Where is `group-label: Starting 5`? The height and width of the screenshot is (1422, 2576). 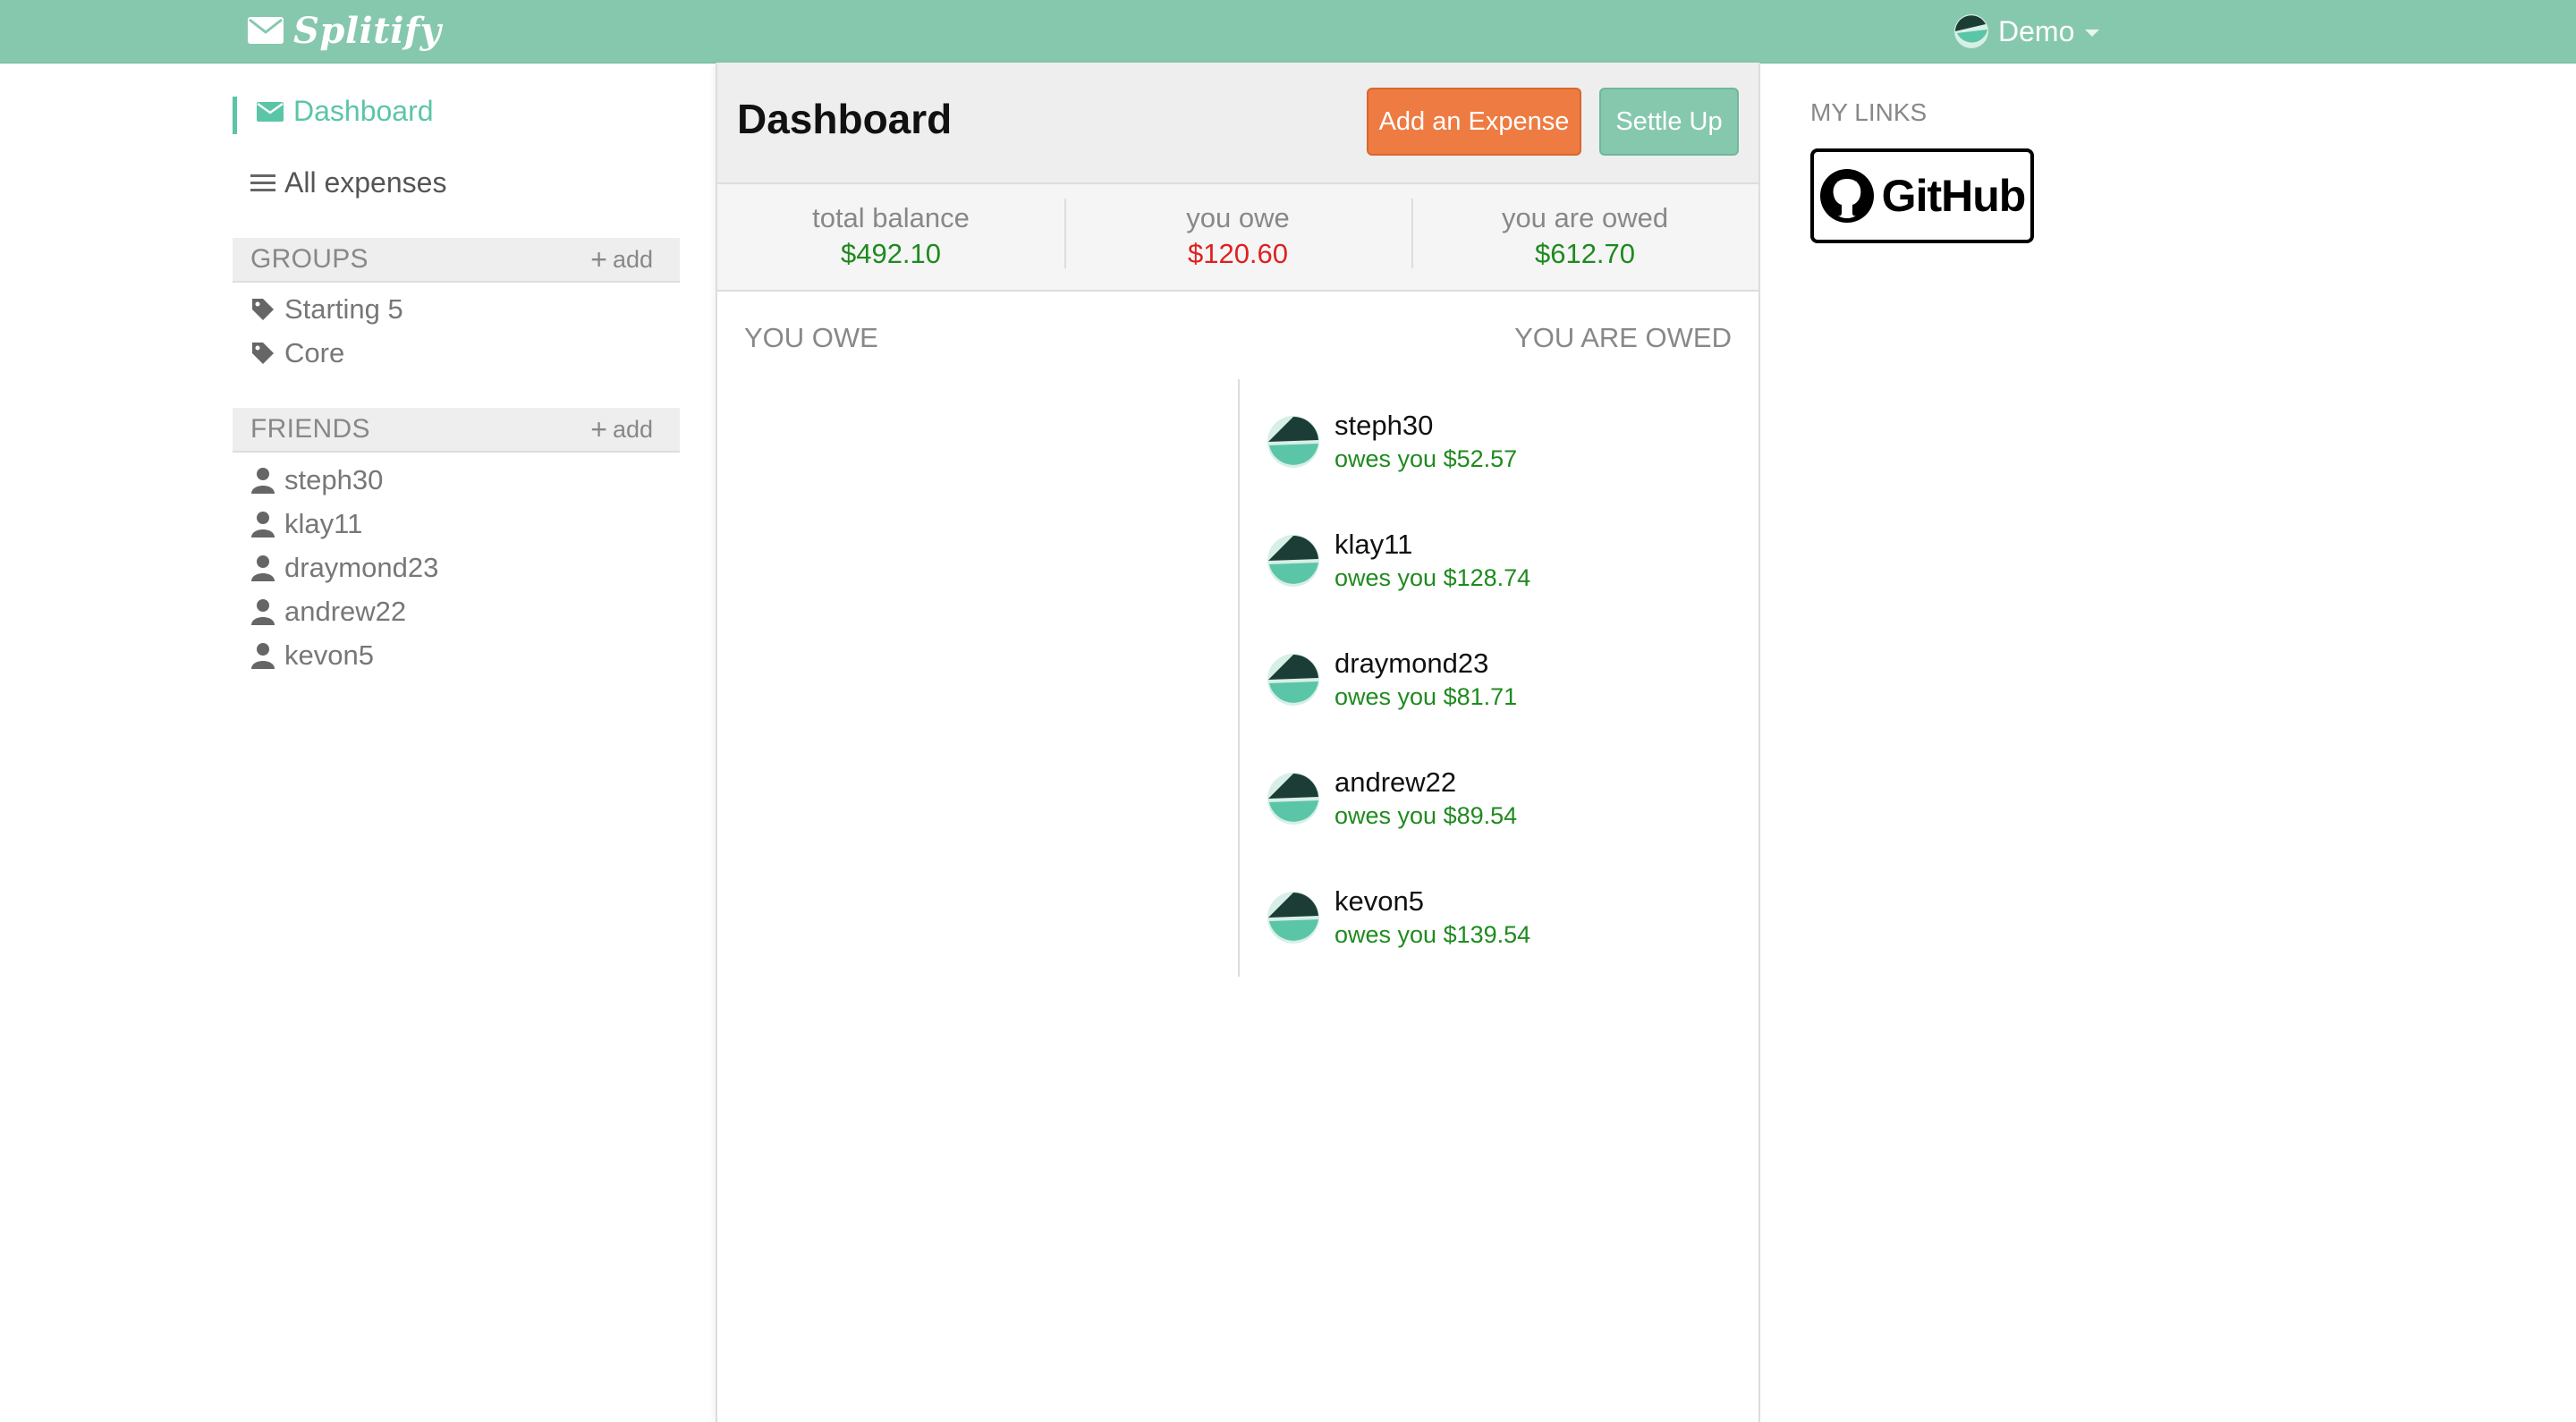 group-label: Starting 5 is located at coordinates (343, 309).